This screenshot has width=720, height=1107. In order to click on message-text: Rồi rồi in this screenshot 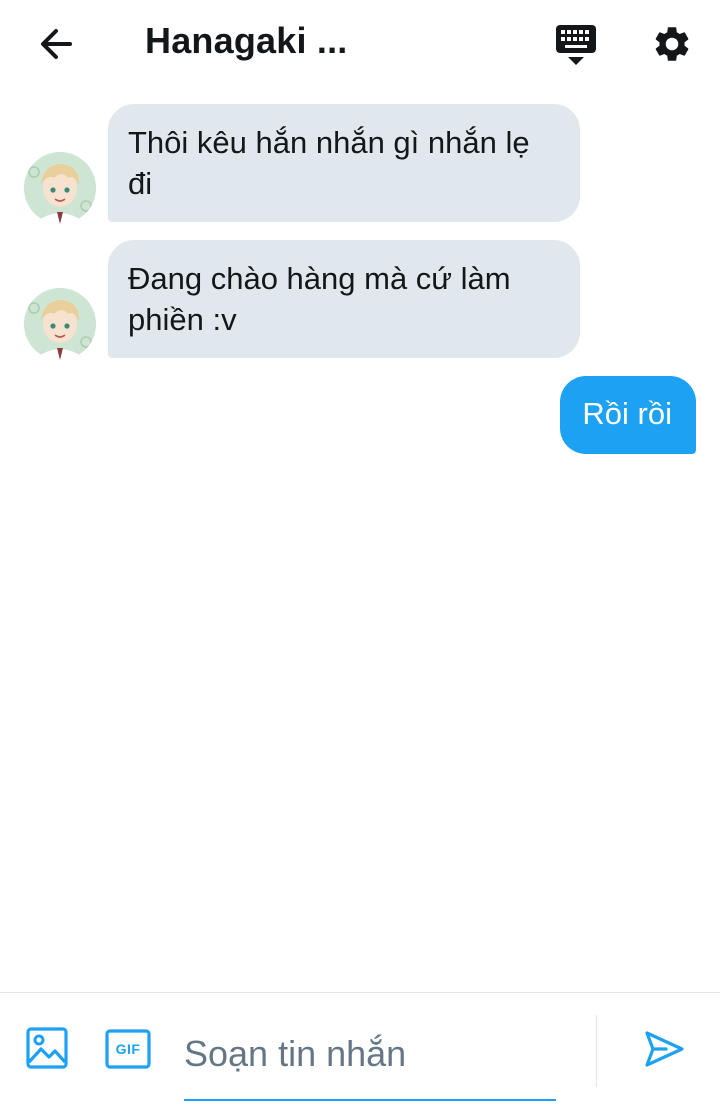, I will do `click(627, 413)`.